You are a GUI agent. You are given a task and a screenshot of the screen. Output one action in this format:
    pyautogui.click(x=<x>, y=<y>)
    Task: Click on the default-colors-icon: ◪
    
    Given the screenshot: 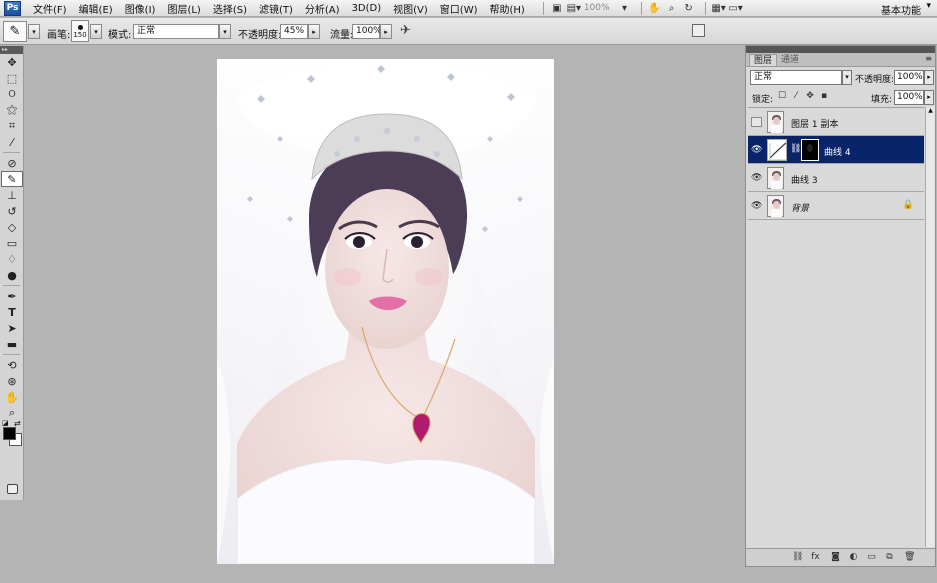 What is the action you would take?
    pyautogui.click(x=5, y=423)
    